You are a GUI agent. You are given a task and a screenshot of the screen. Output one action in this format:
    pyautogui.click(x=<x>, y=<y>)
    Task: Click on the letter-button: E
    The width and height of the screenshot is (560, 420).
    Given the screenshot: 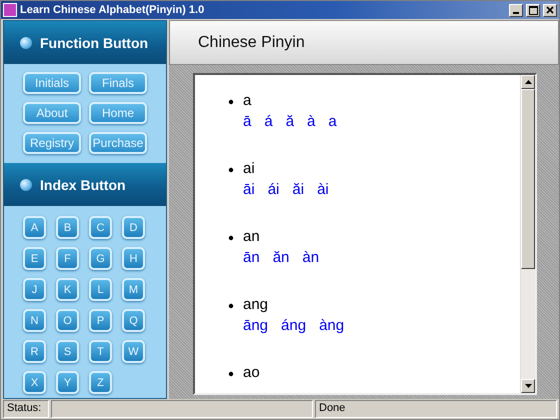 What is the action you would take?
    pyautogui.click(x=34, y=258)
    